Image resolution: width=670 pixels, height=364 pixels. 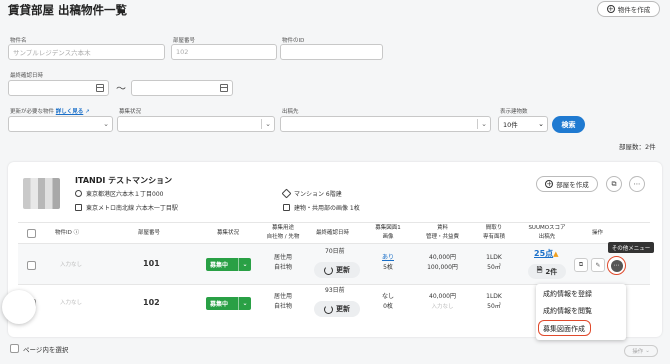 I want to click on menu-item-view-contract: 成約情報を閲覧, so click(x=567, y=311).